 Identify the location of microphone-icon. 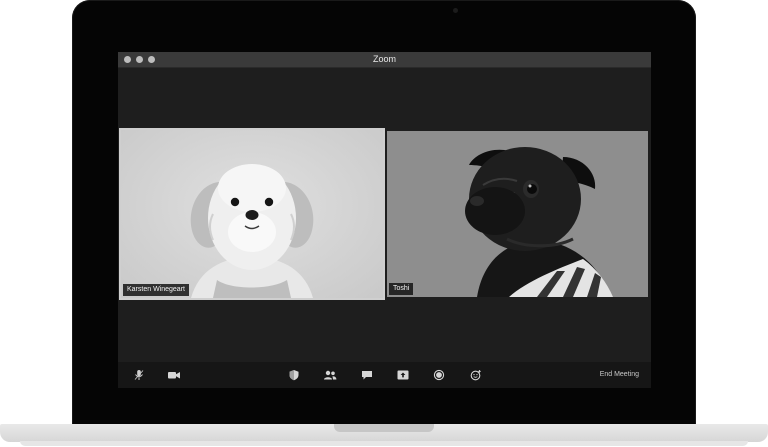
(139, 375).